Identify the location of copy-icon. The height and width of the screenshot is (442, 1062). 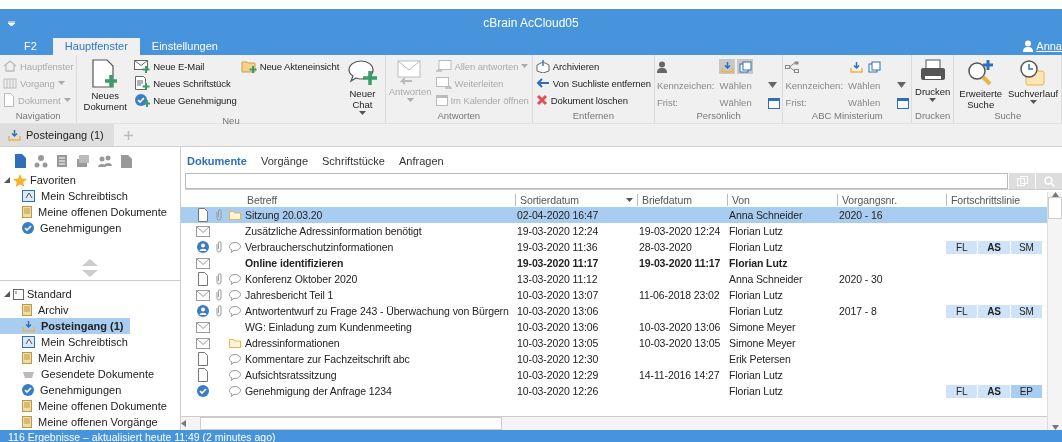
(745, 66).